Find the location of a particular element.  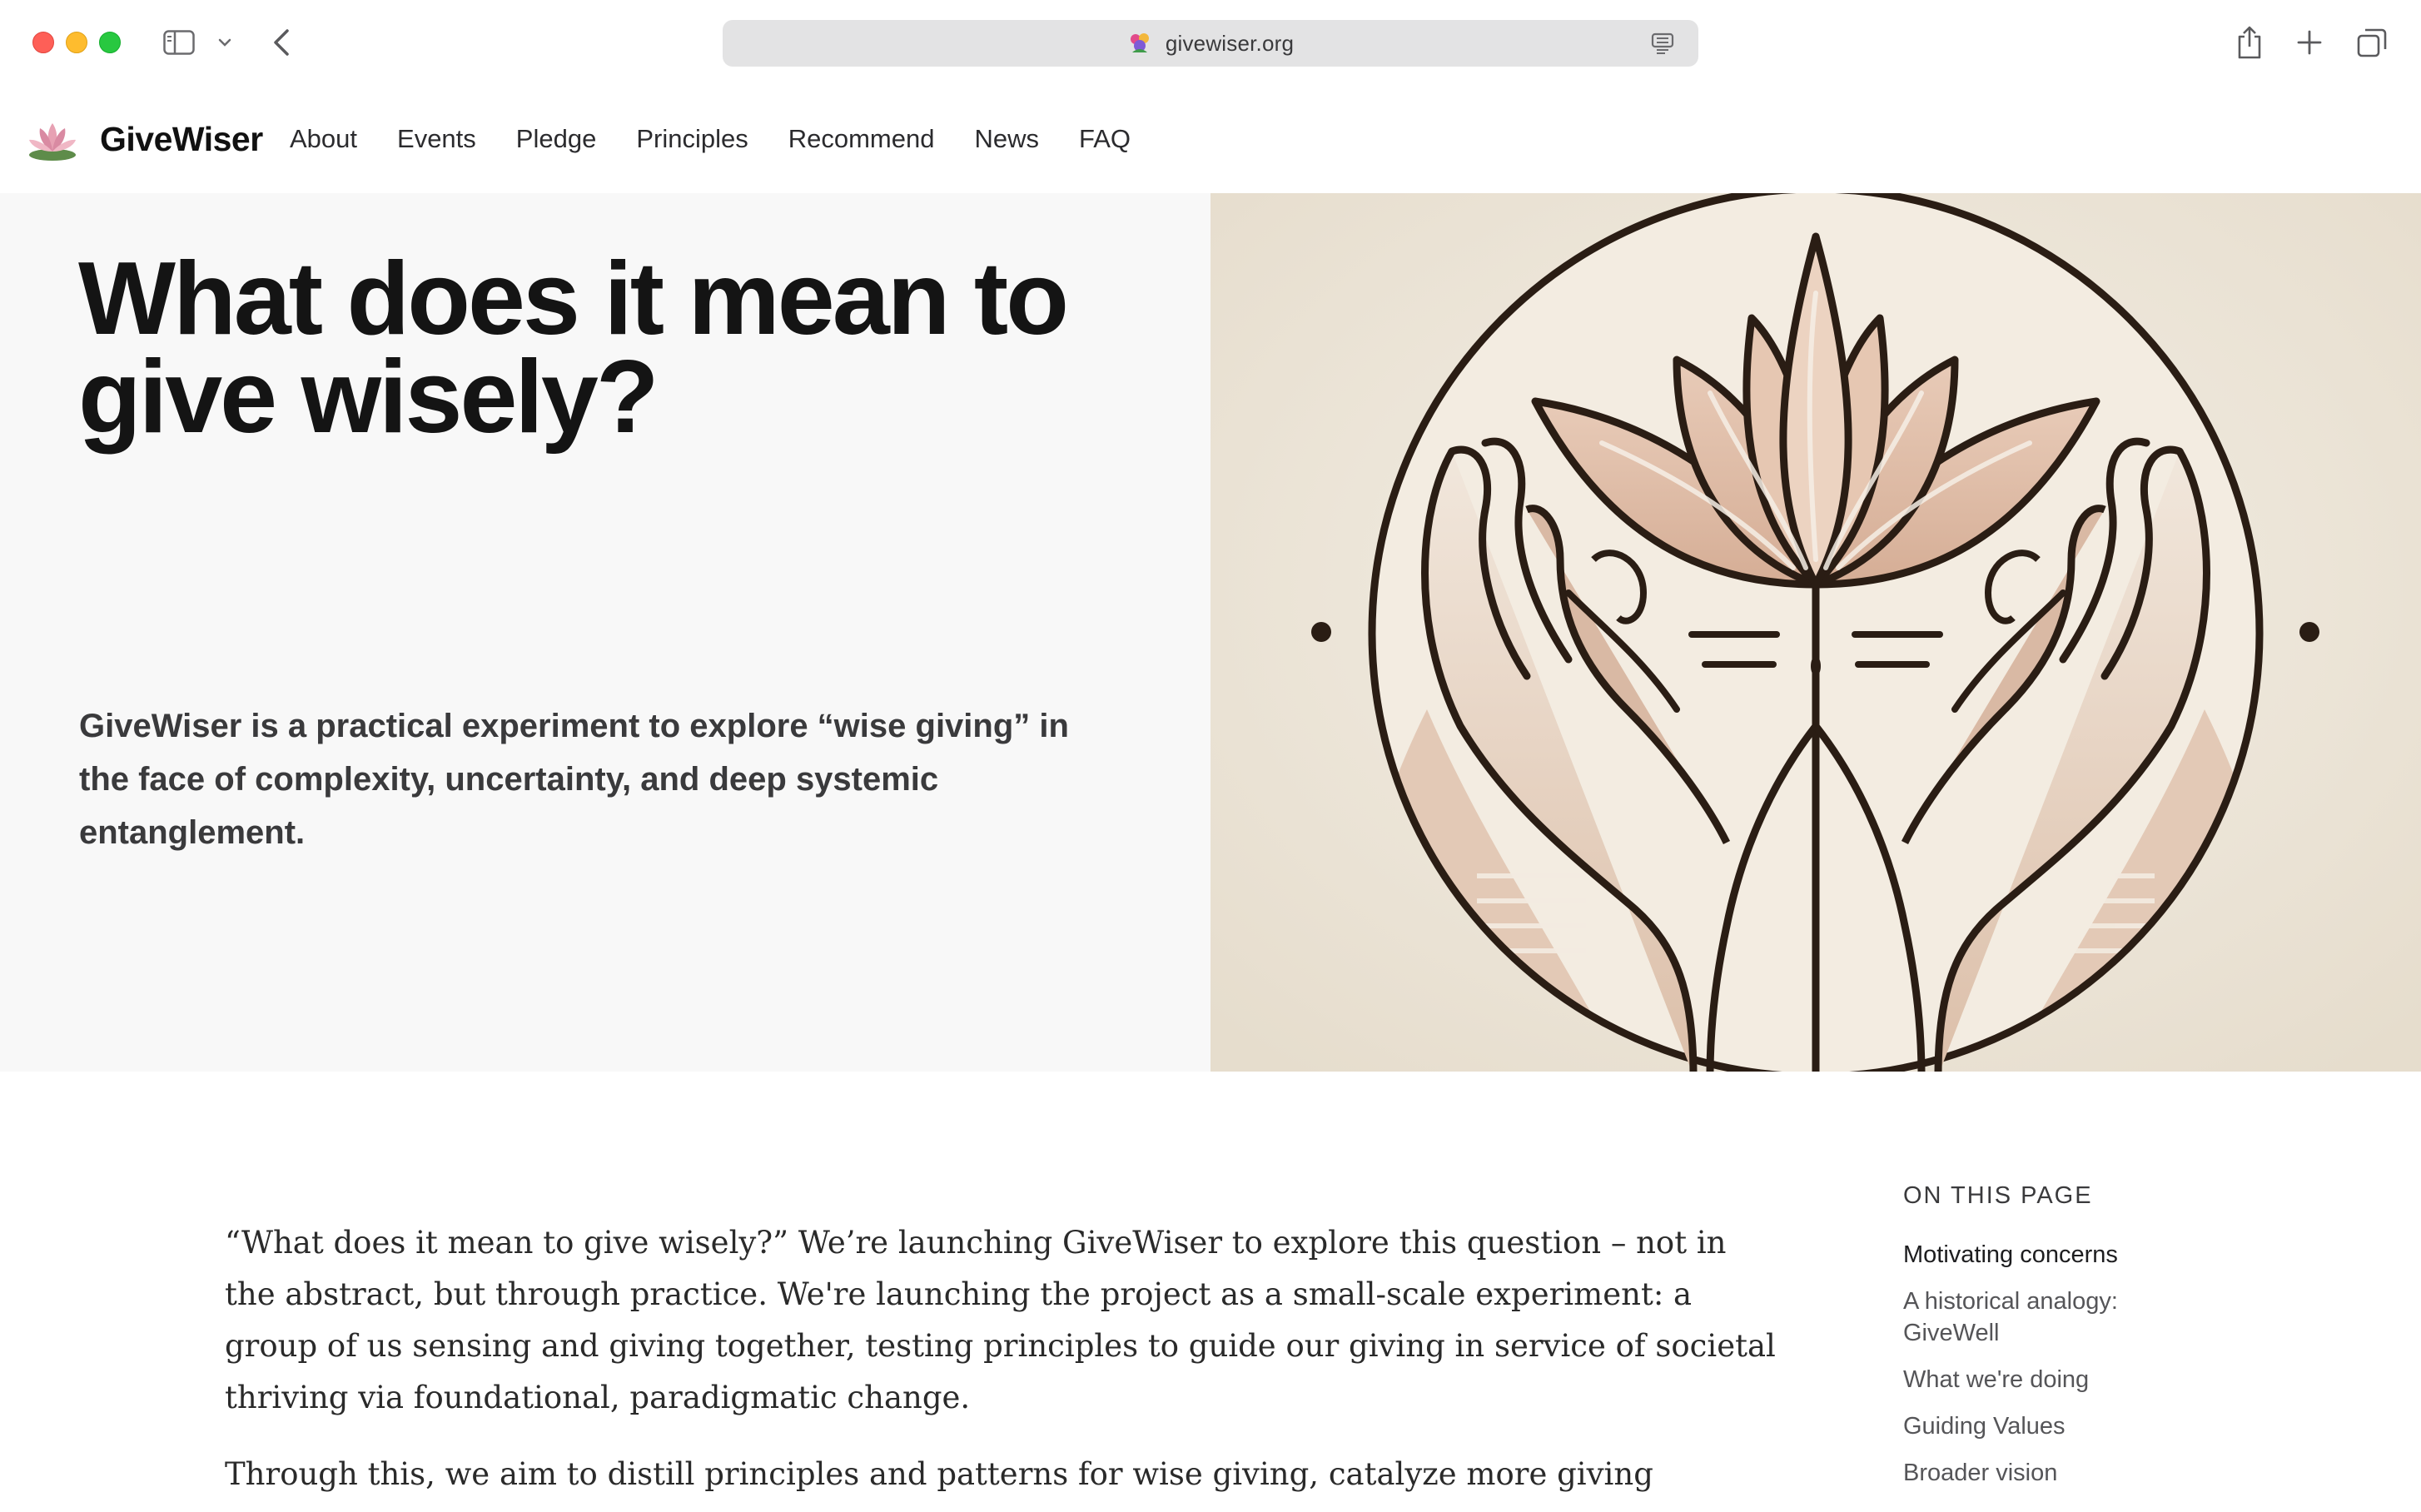

nav-link-pledge: Pledge is located at coordinates (556, 140).